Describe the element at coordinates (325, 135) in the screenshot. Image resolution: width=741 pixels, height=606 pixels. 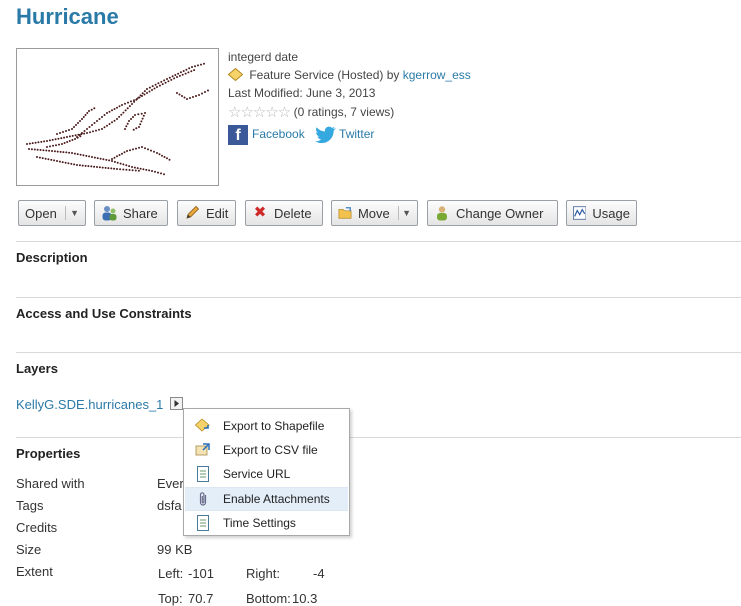
I see `twitter-icon` at that location.